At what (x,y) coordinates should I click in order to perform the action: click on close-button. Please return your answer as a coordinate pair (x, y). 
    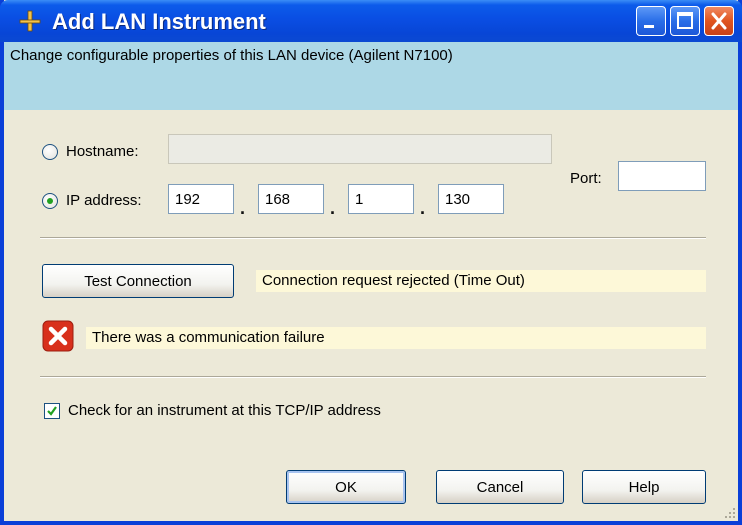
    Looking at the image, I should click on (719, 21).